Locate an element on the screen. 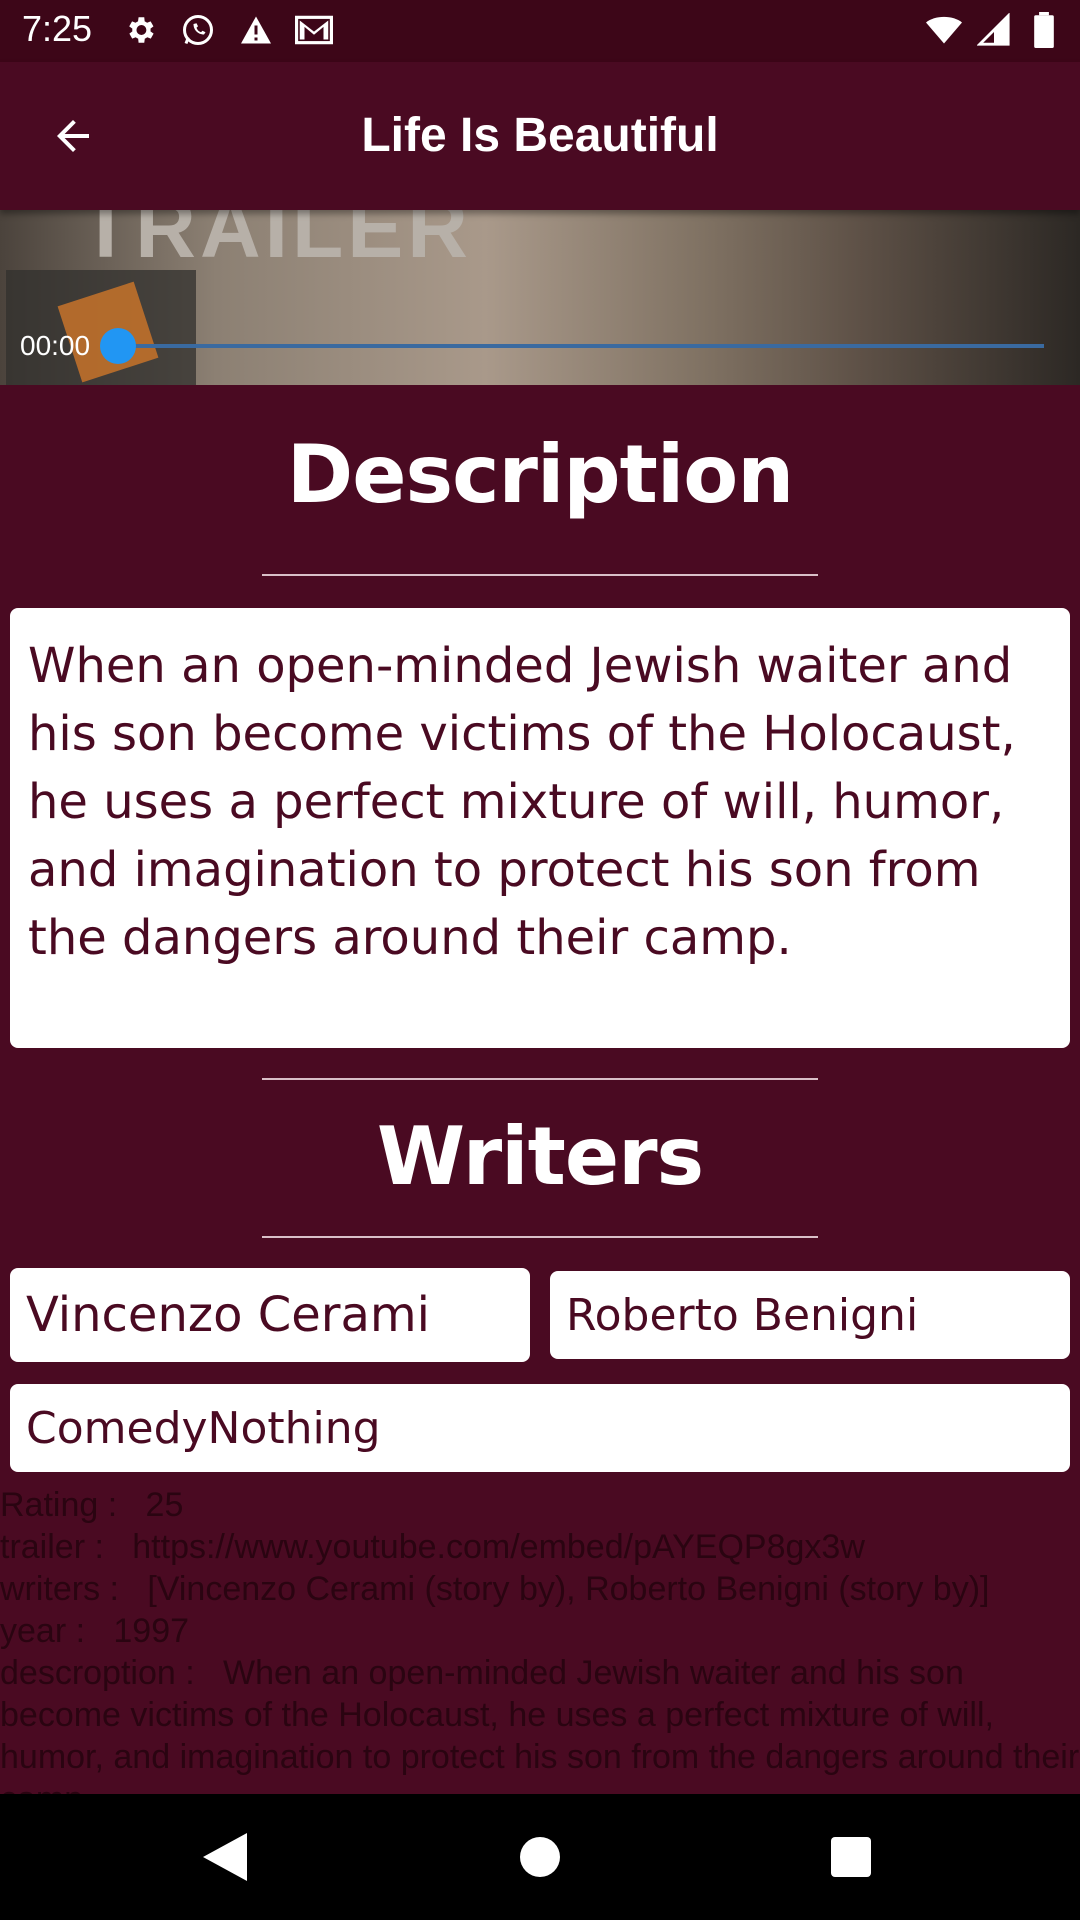  square-recents-icon is located at coordinates (851, 1857).